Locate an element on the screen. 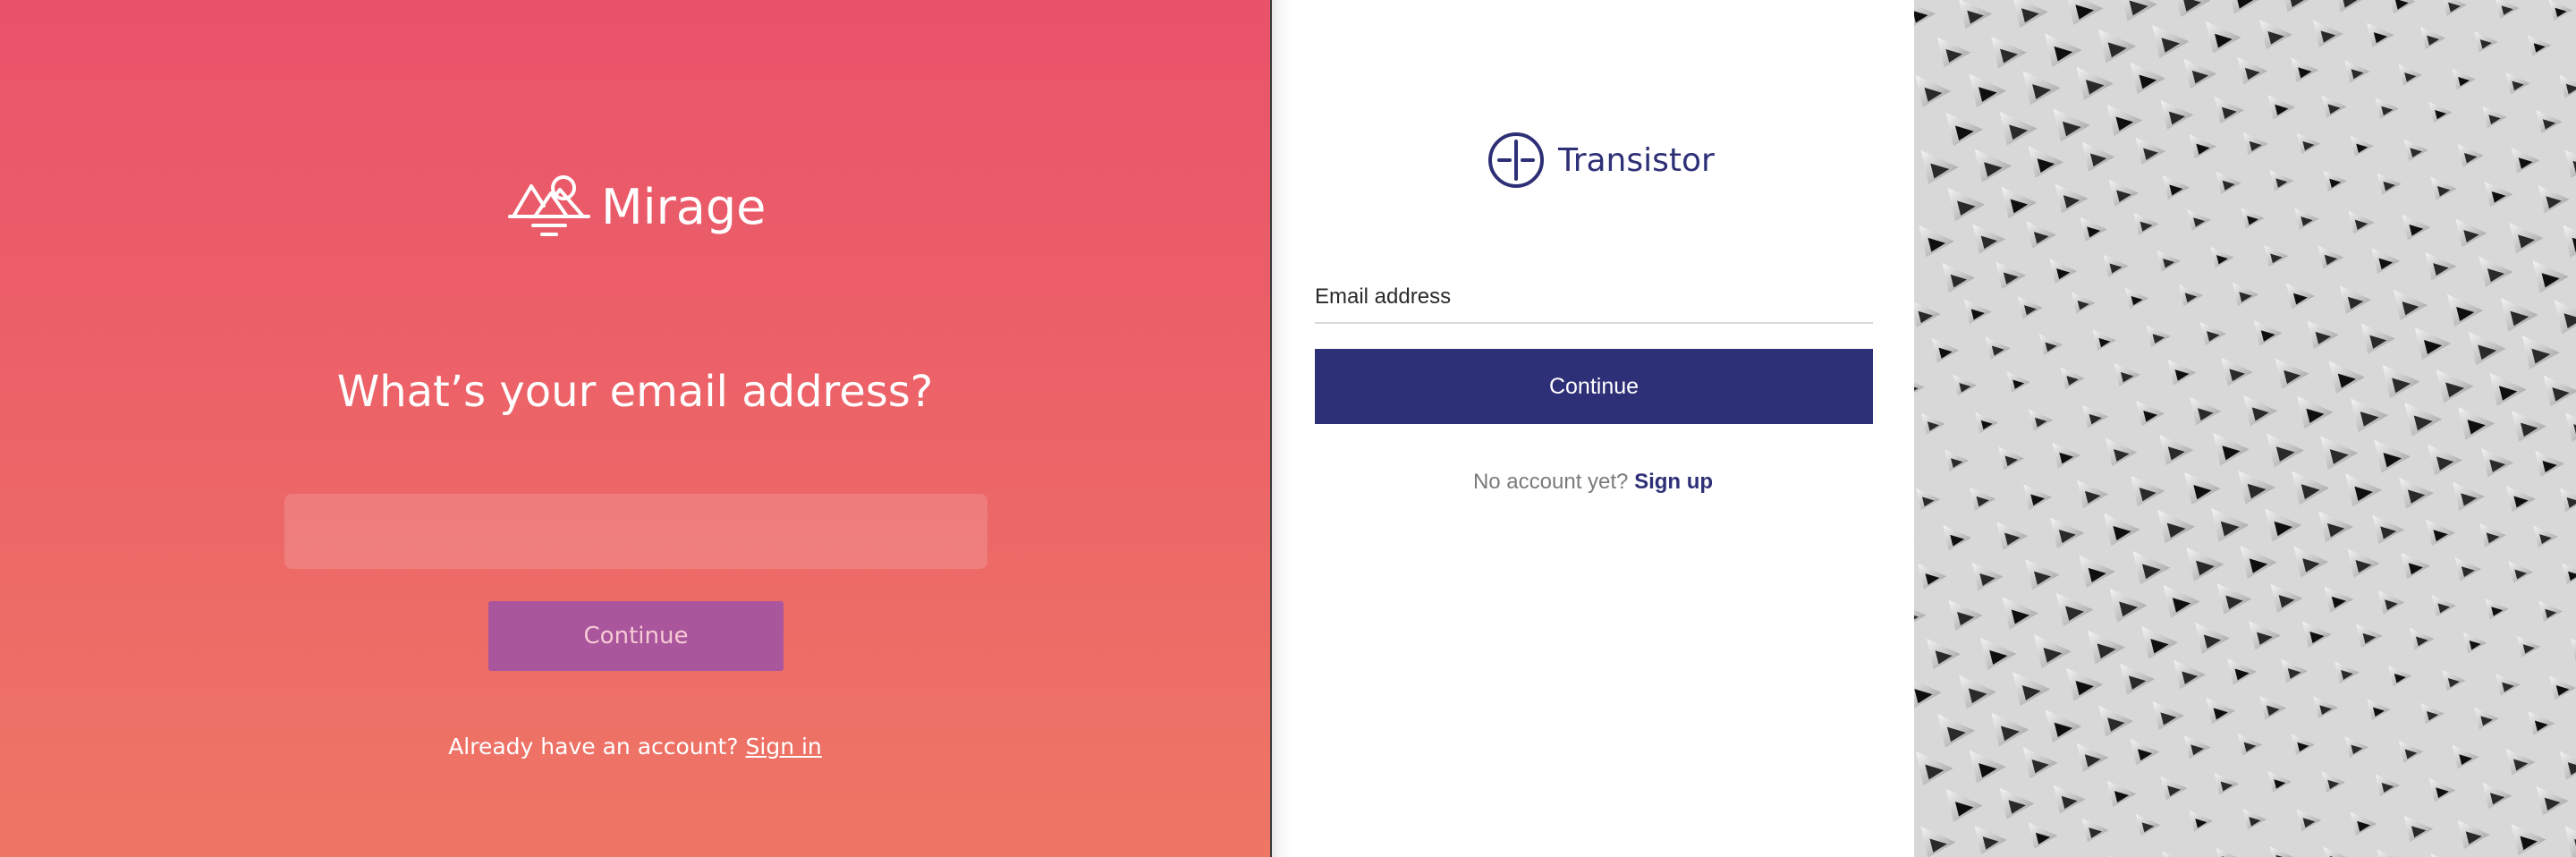 The image size is (2576, 857). mirage-mountain-logo-icon is located at coordinates (549, 205).